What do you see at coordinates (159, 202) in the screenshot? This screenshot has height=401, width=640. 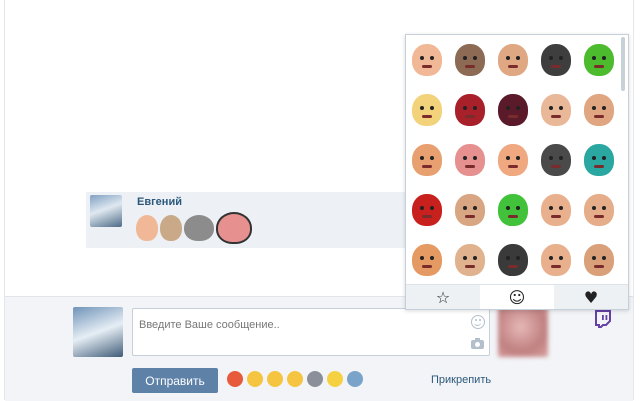 I see `message-author: Евгений` at bounding box center [159, 202].